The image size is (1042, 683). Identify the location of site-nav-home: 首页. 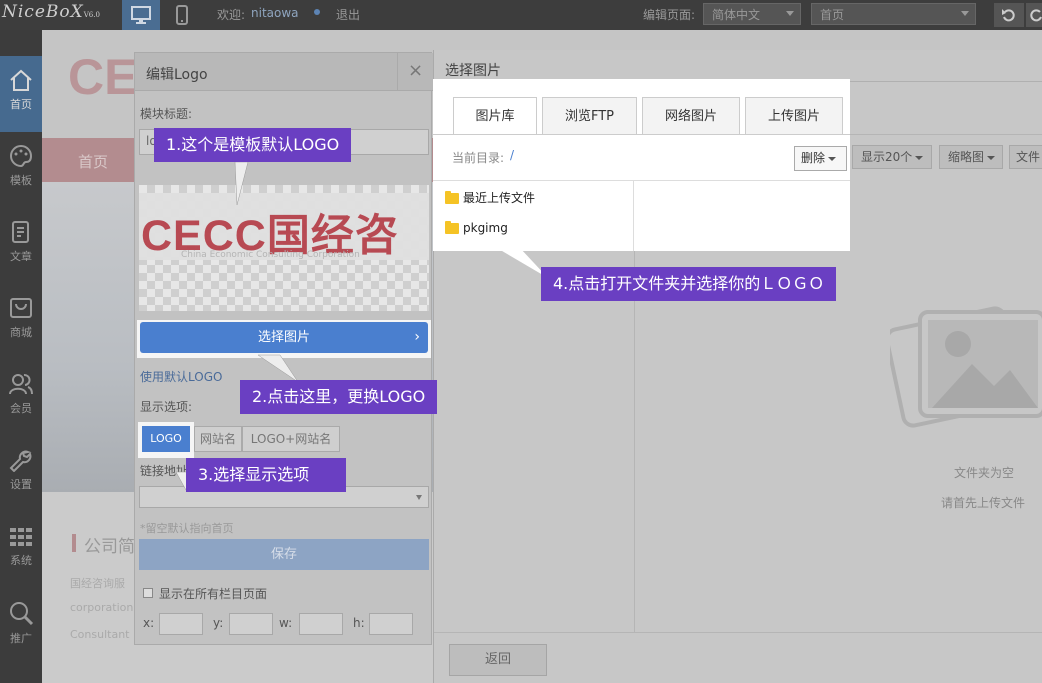
(93, 162).